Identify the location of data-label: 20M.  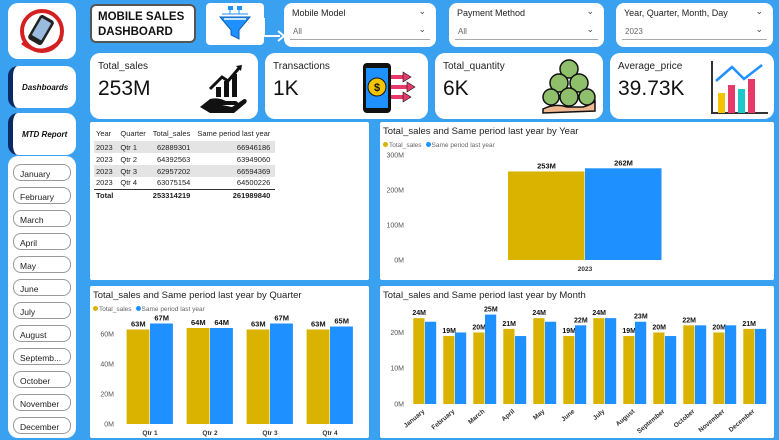
(479, 327).